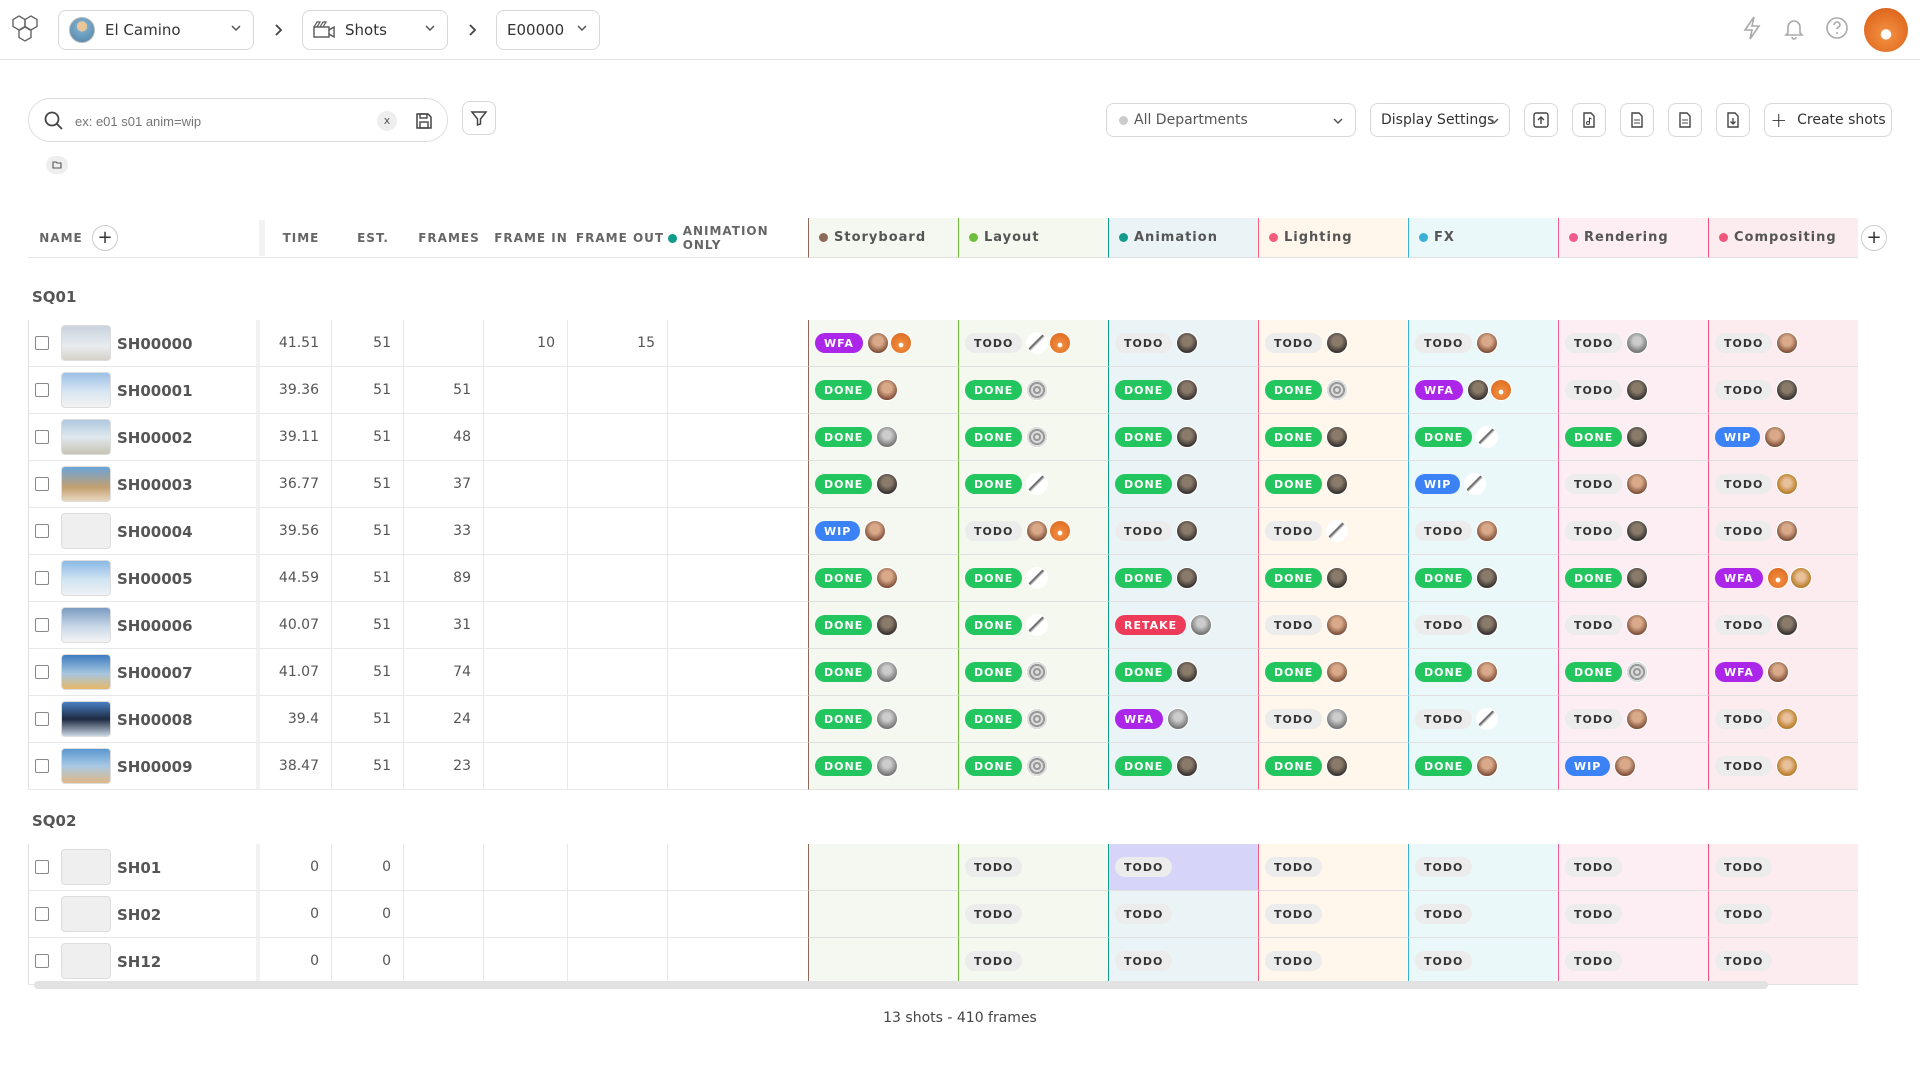 This screenshot has width=1920, height=1080. I want to click on shot-name-cell: SH02, so click(144, 914).